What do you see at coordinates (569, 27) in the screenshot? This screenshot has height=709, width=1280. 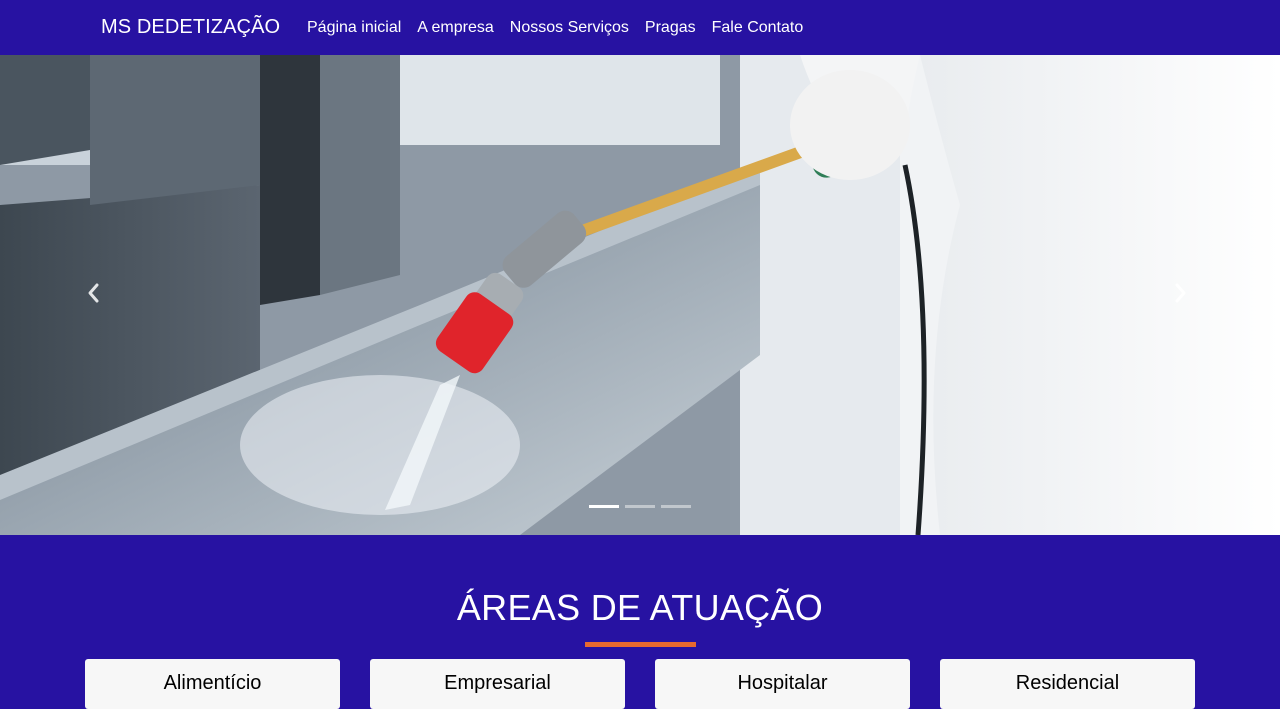 I see `nav-link-nossos-servicos: Nossos Serviços` at bounding box center [569, 27].